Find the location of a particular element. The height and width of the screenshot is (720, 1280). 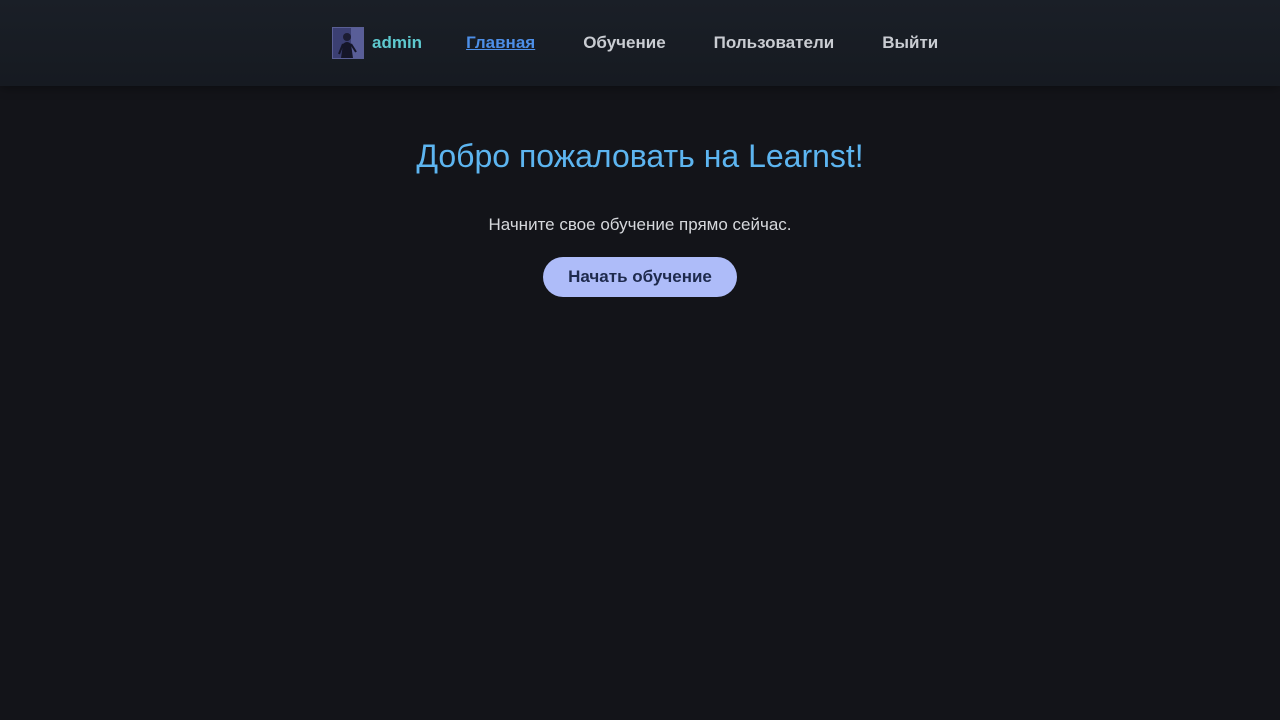

page-subtitle: Начните свое обучение прямо сейчас. is located at coordinates (640, 224).